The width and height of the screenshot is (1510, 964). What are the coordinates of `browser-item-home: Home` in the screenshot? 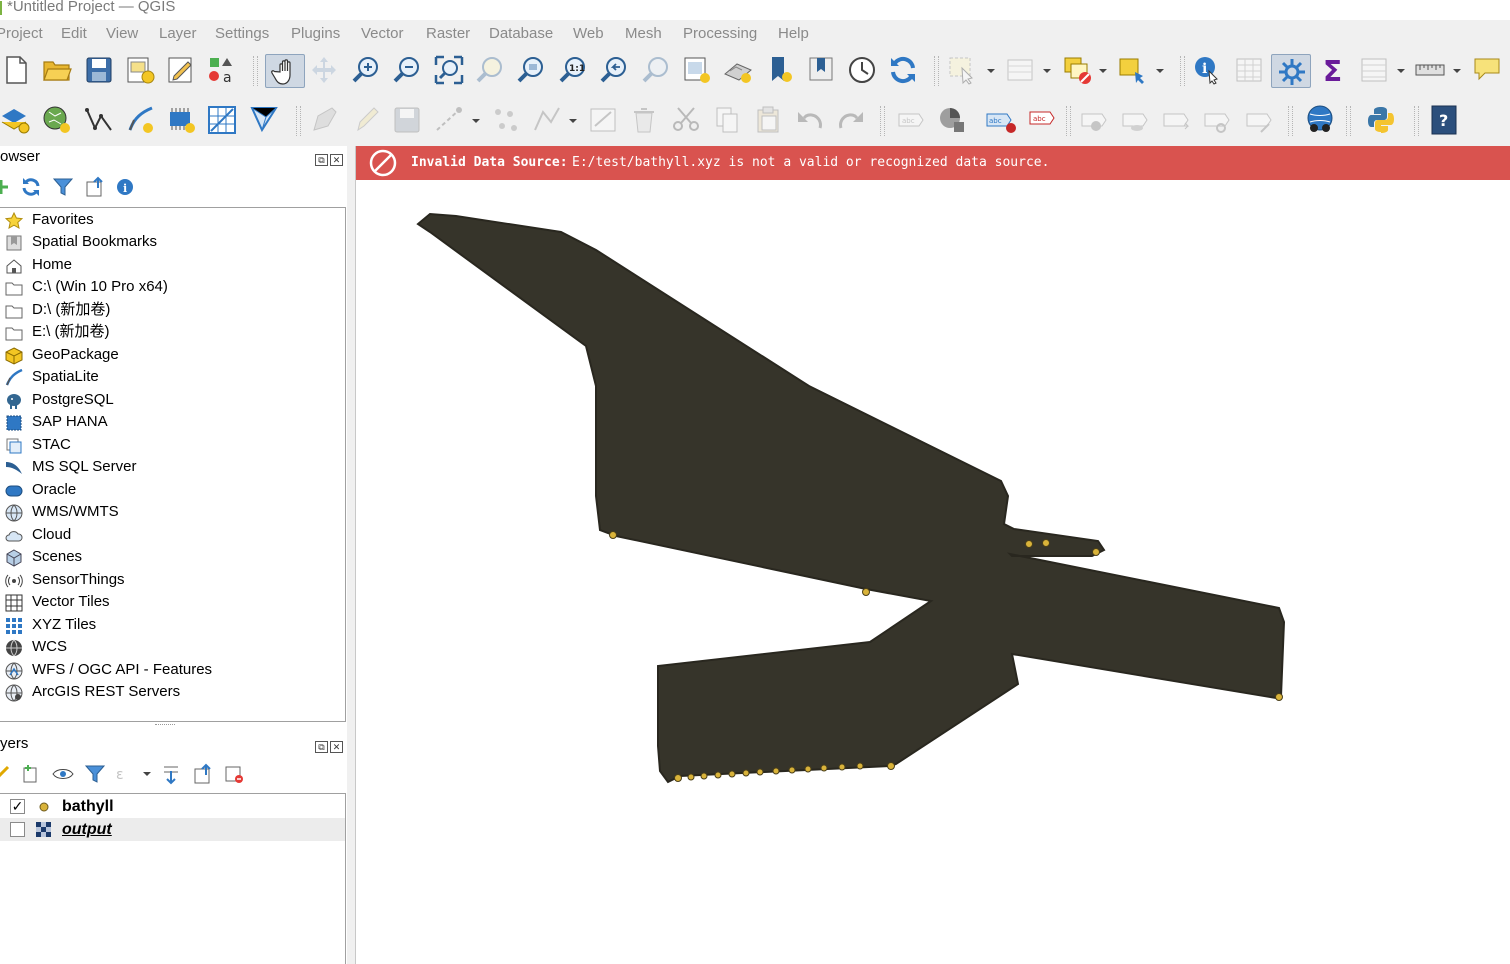 It's located at (170, 265).